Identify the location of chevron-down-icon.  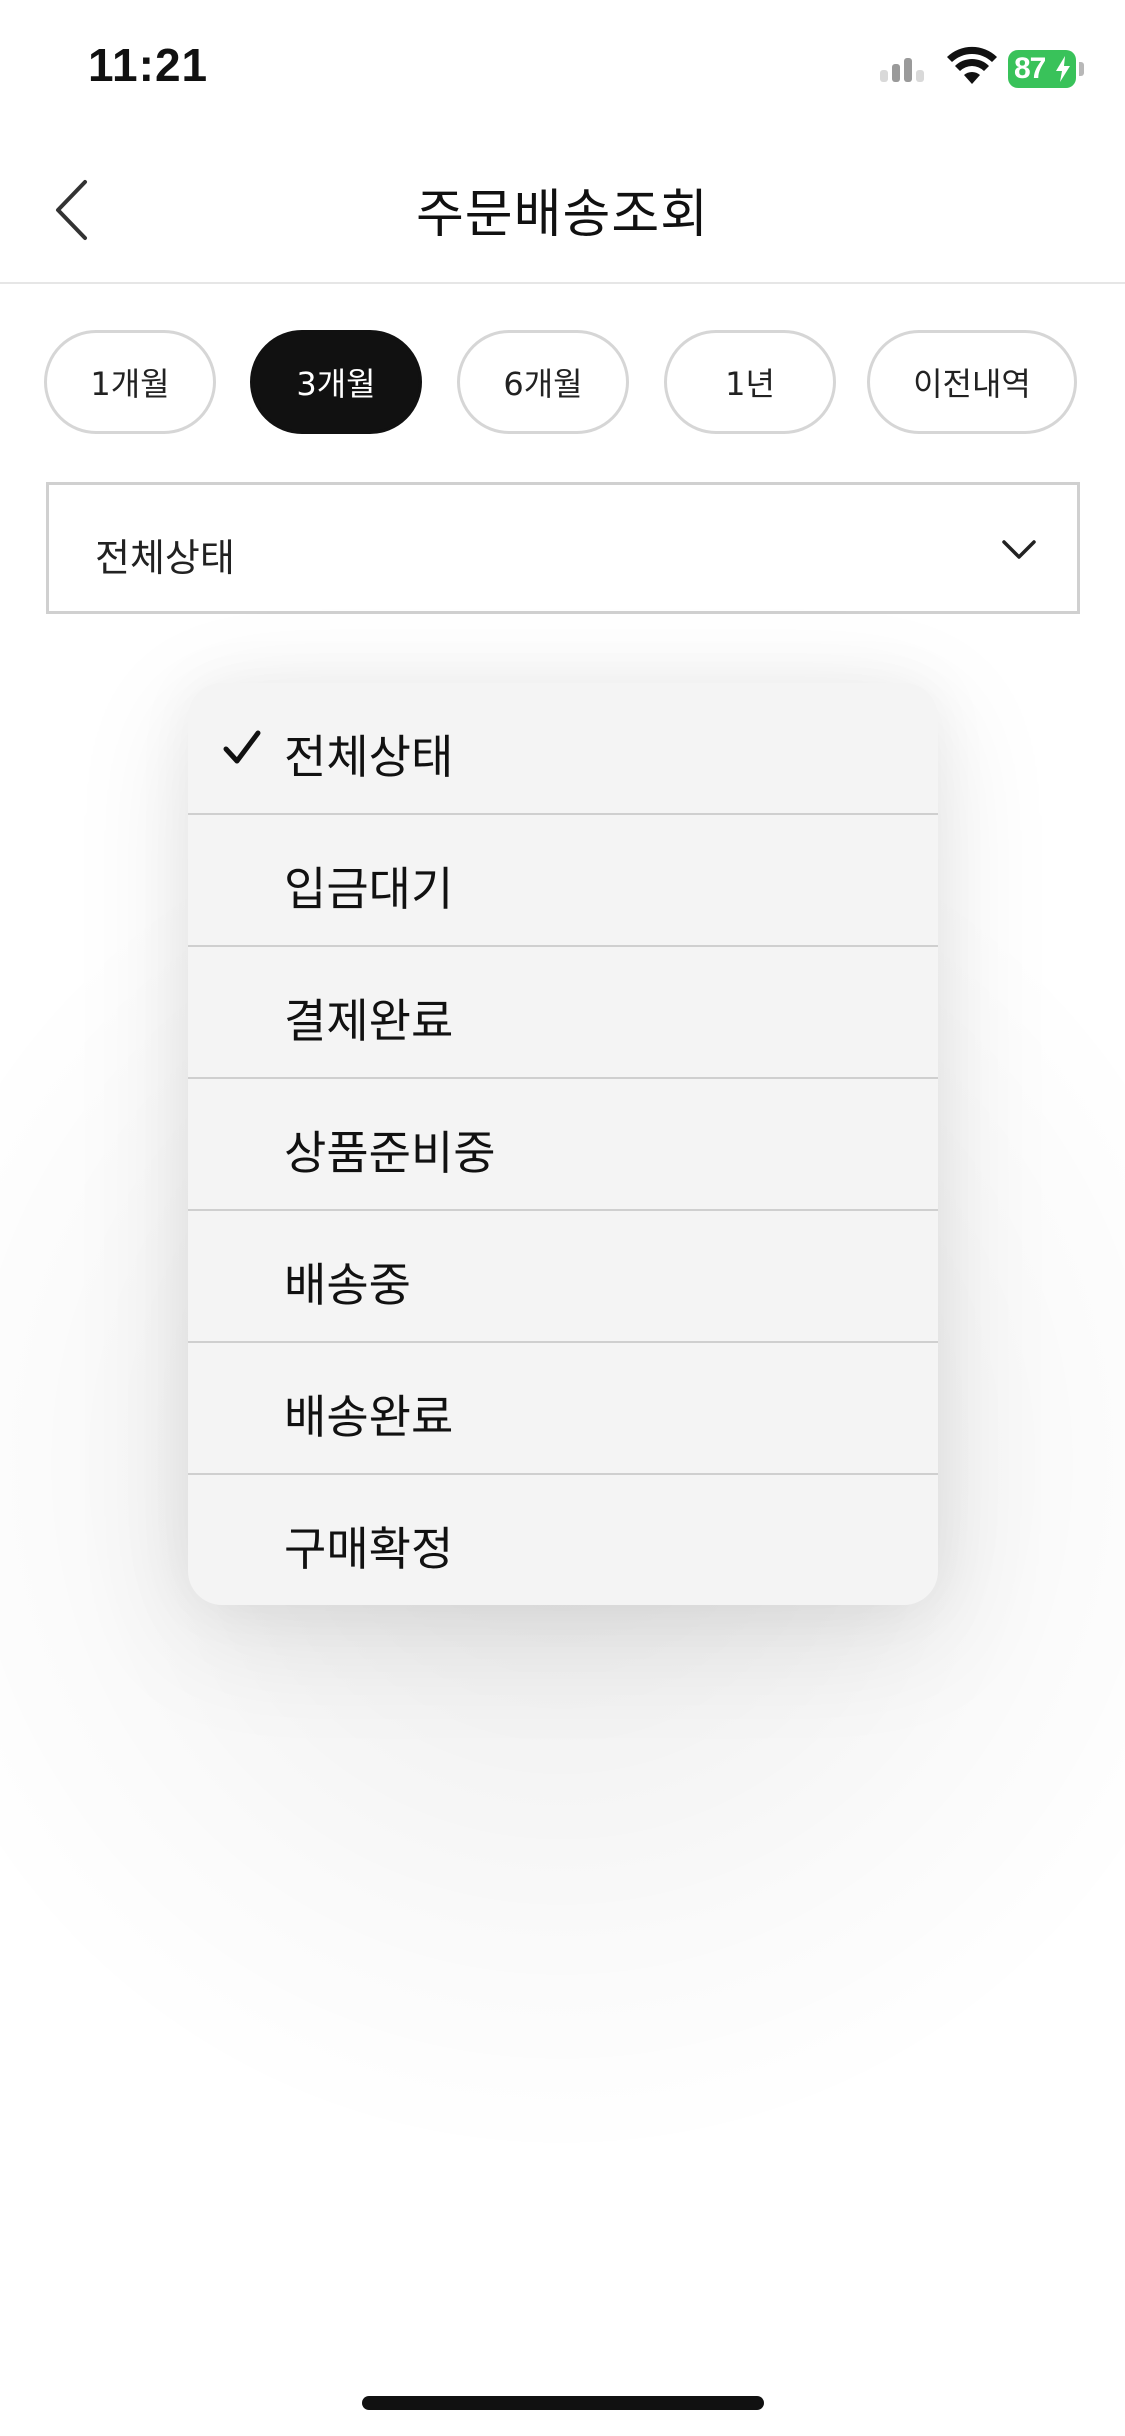
(1019, 549).